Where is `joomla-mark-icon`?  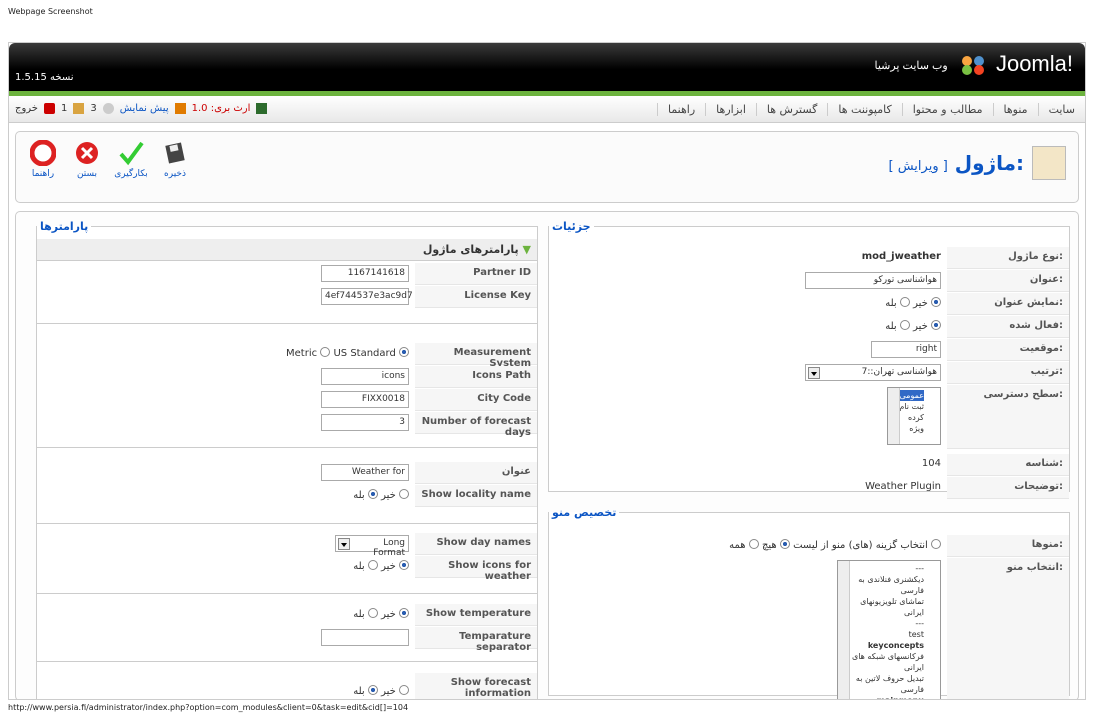
joomla-mark-icon is located at coordinates (972, 66).